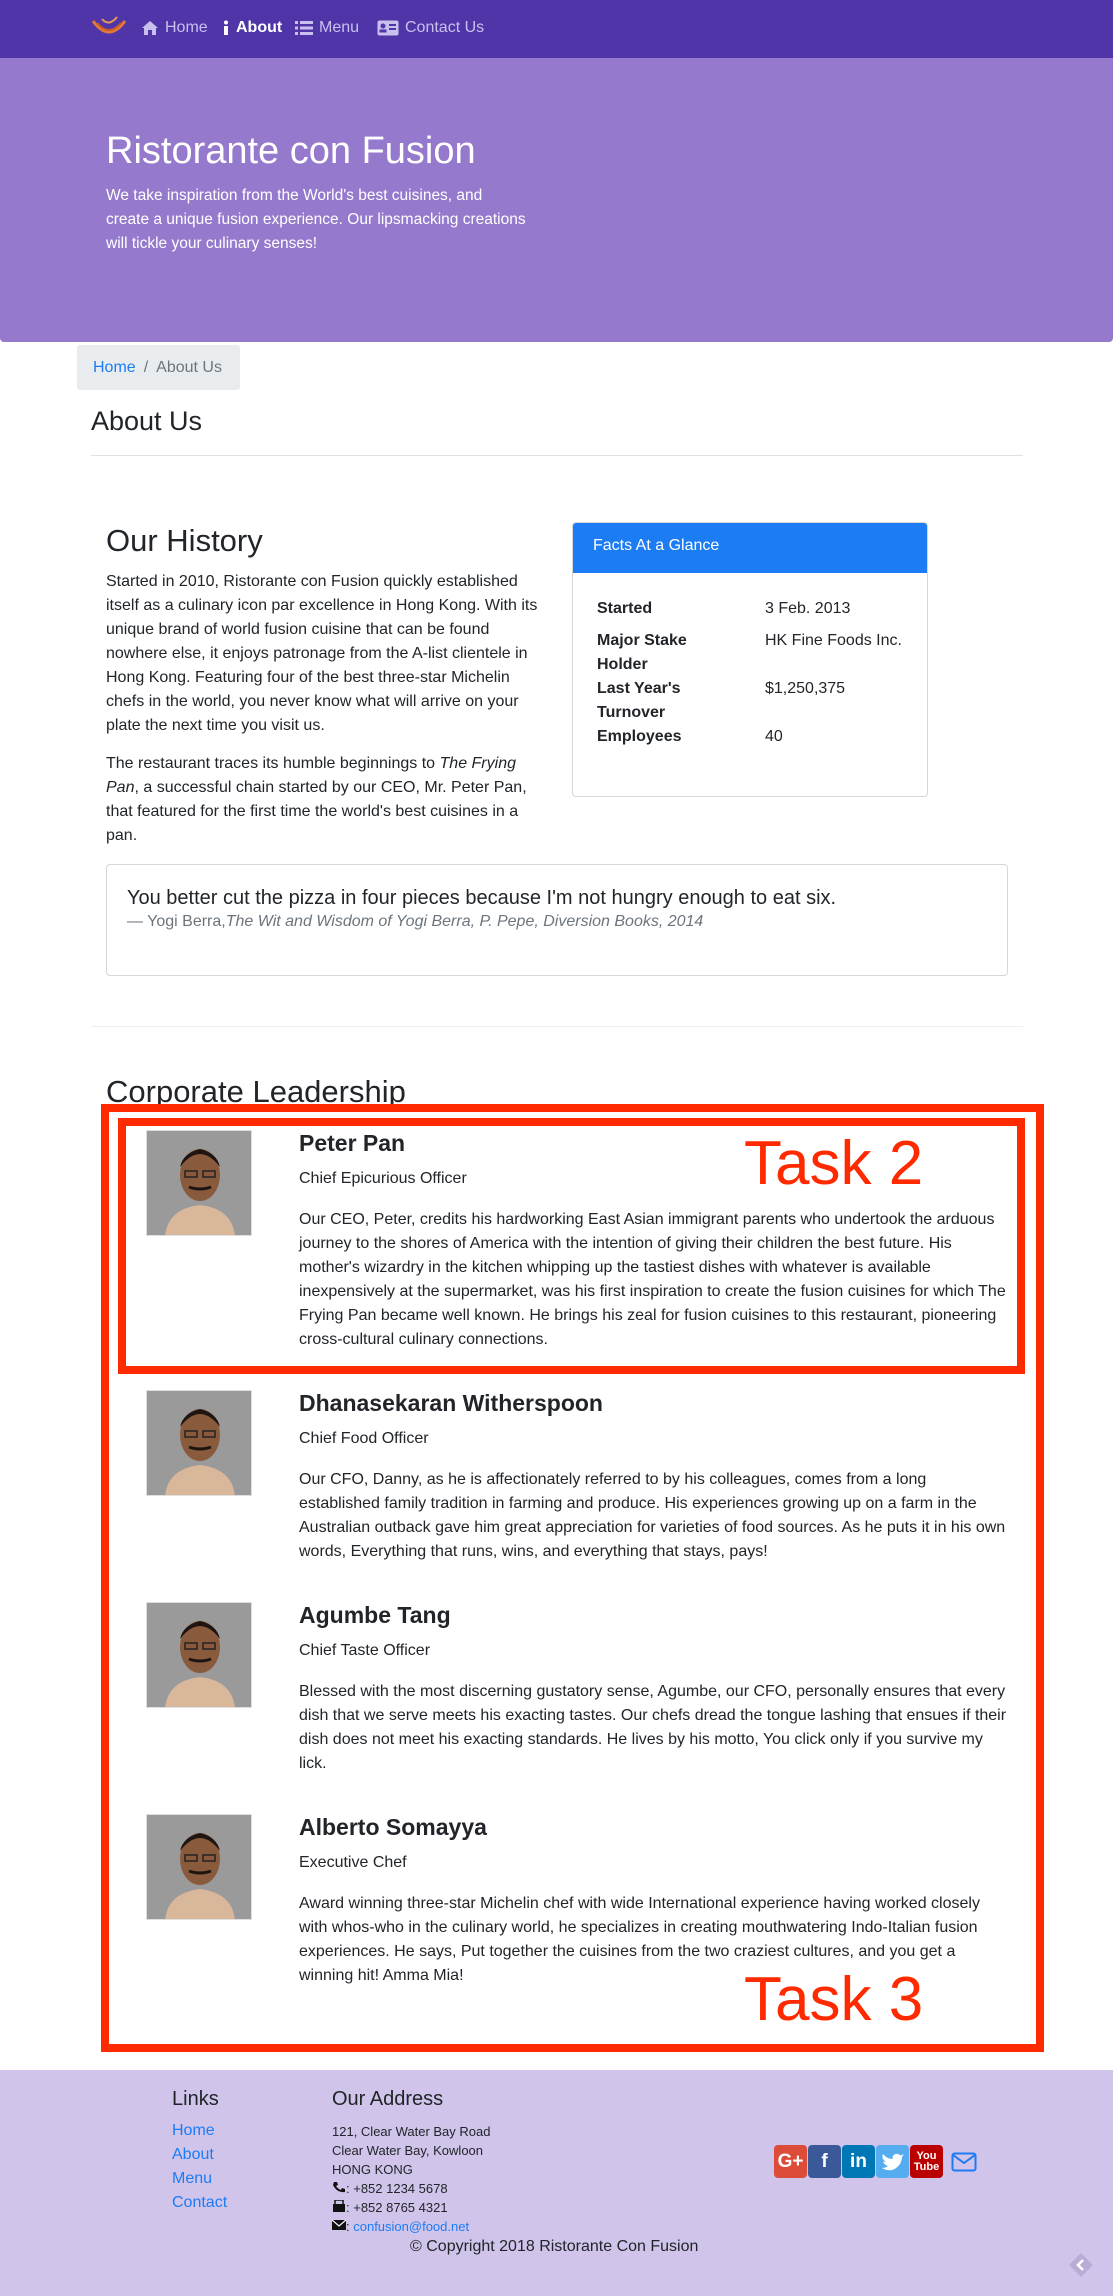 This screenshot has width=1113, height=2296. Describe the element at coordinates (339, 2205) in the screenshot. I see `fax-icon` at that location.